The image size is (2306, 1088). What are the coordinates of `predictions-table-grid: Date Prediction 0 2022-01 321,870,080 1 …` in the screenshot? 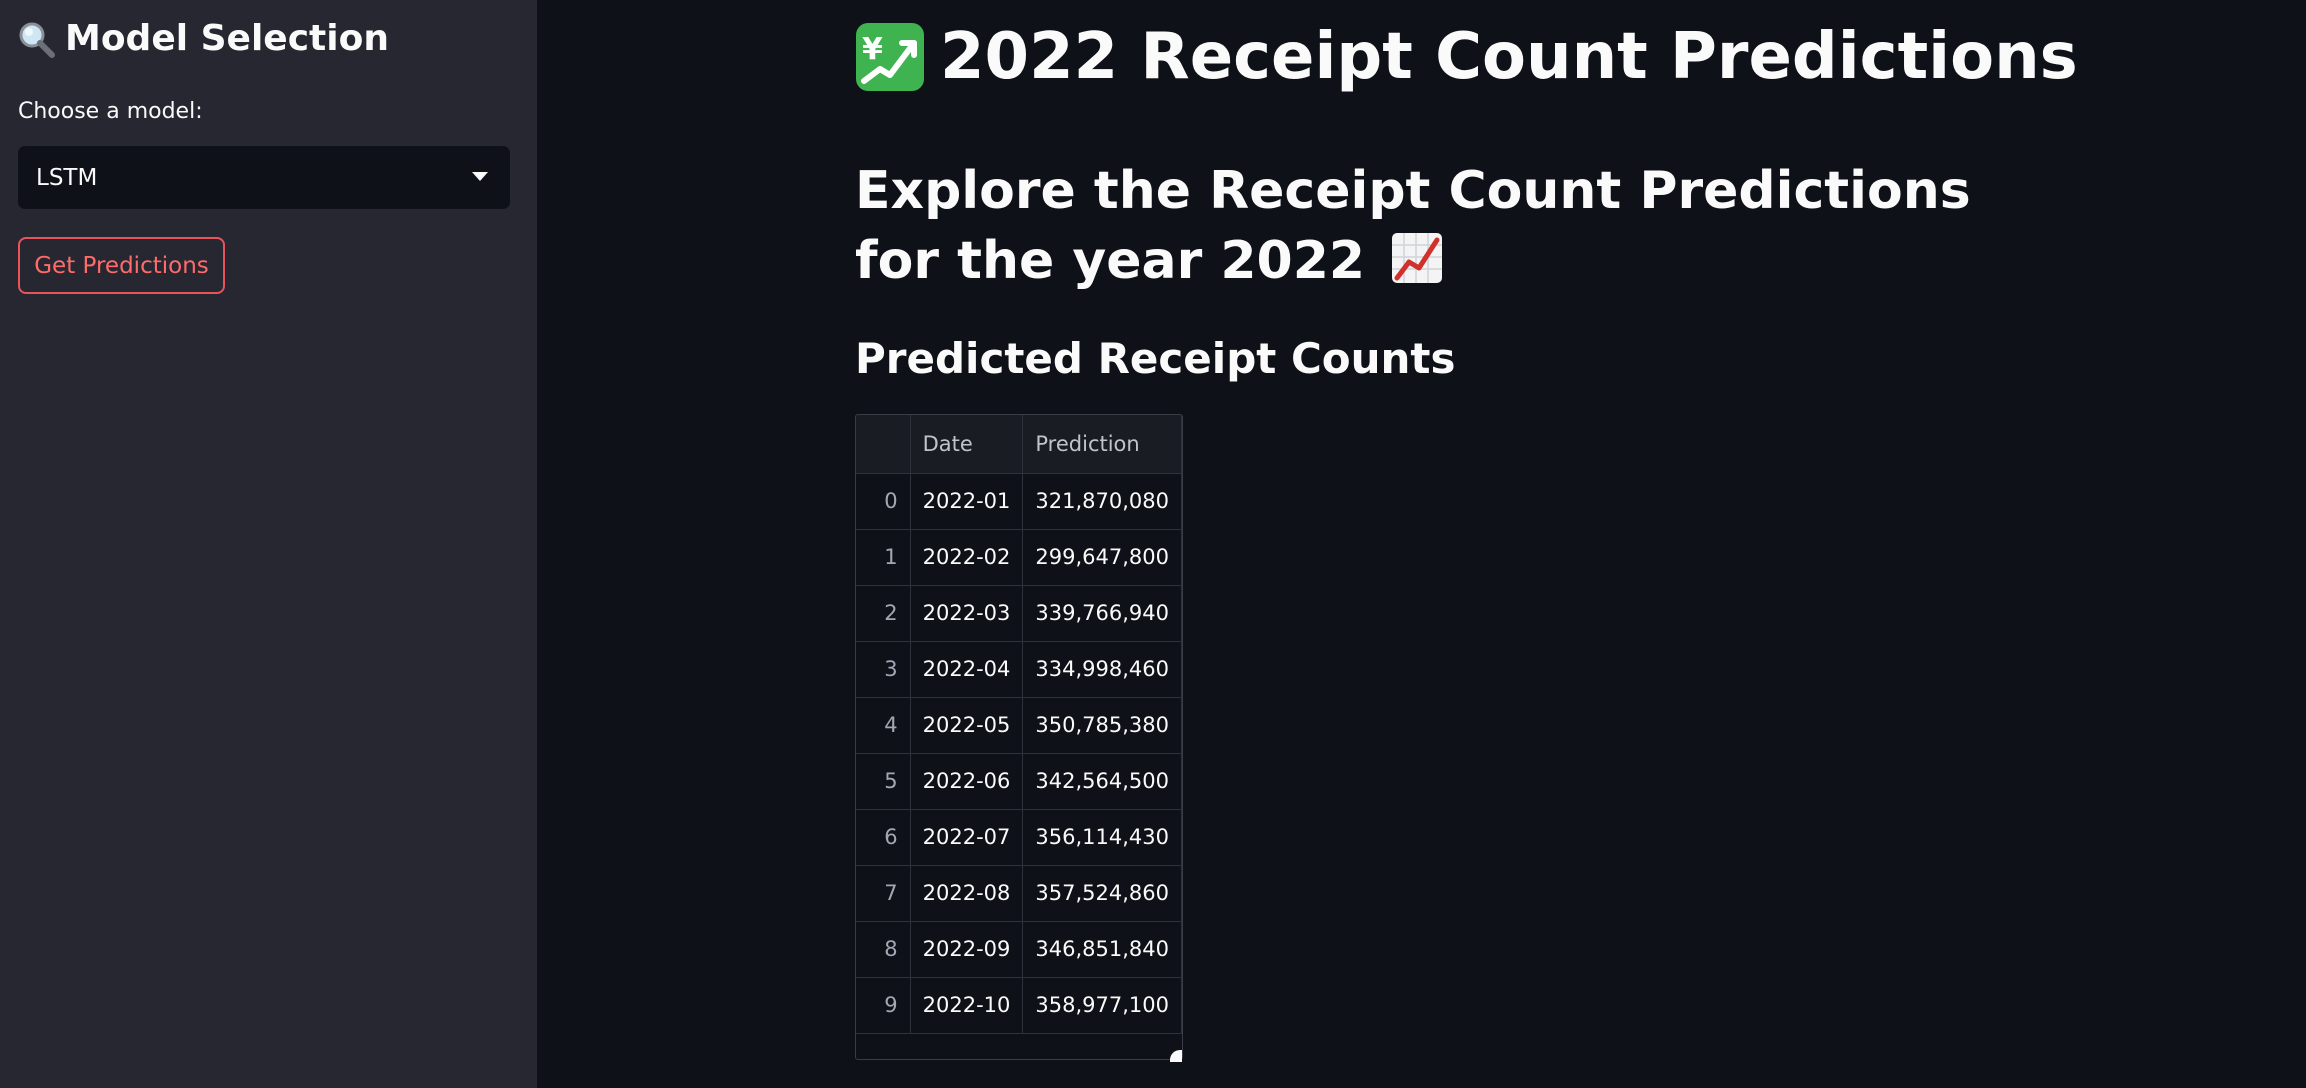 It's located at (1019, 724).